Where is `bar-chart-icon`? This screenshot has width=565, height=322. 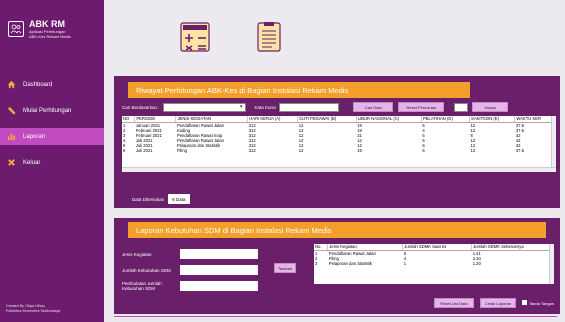
bar-chart-icon is located at coordinates (11, 137).